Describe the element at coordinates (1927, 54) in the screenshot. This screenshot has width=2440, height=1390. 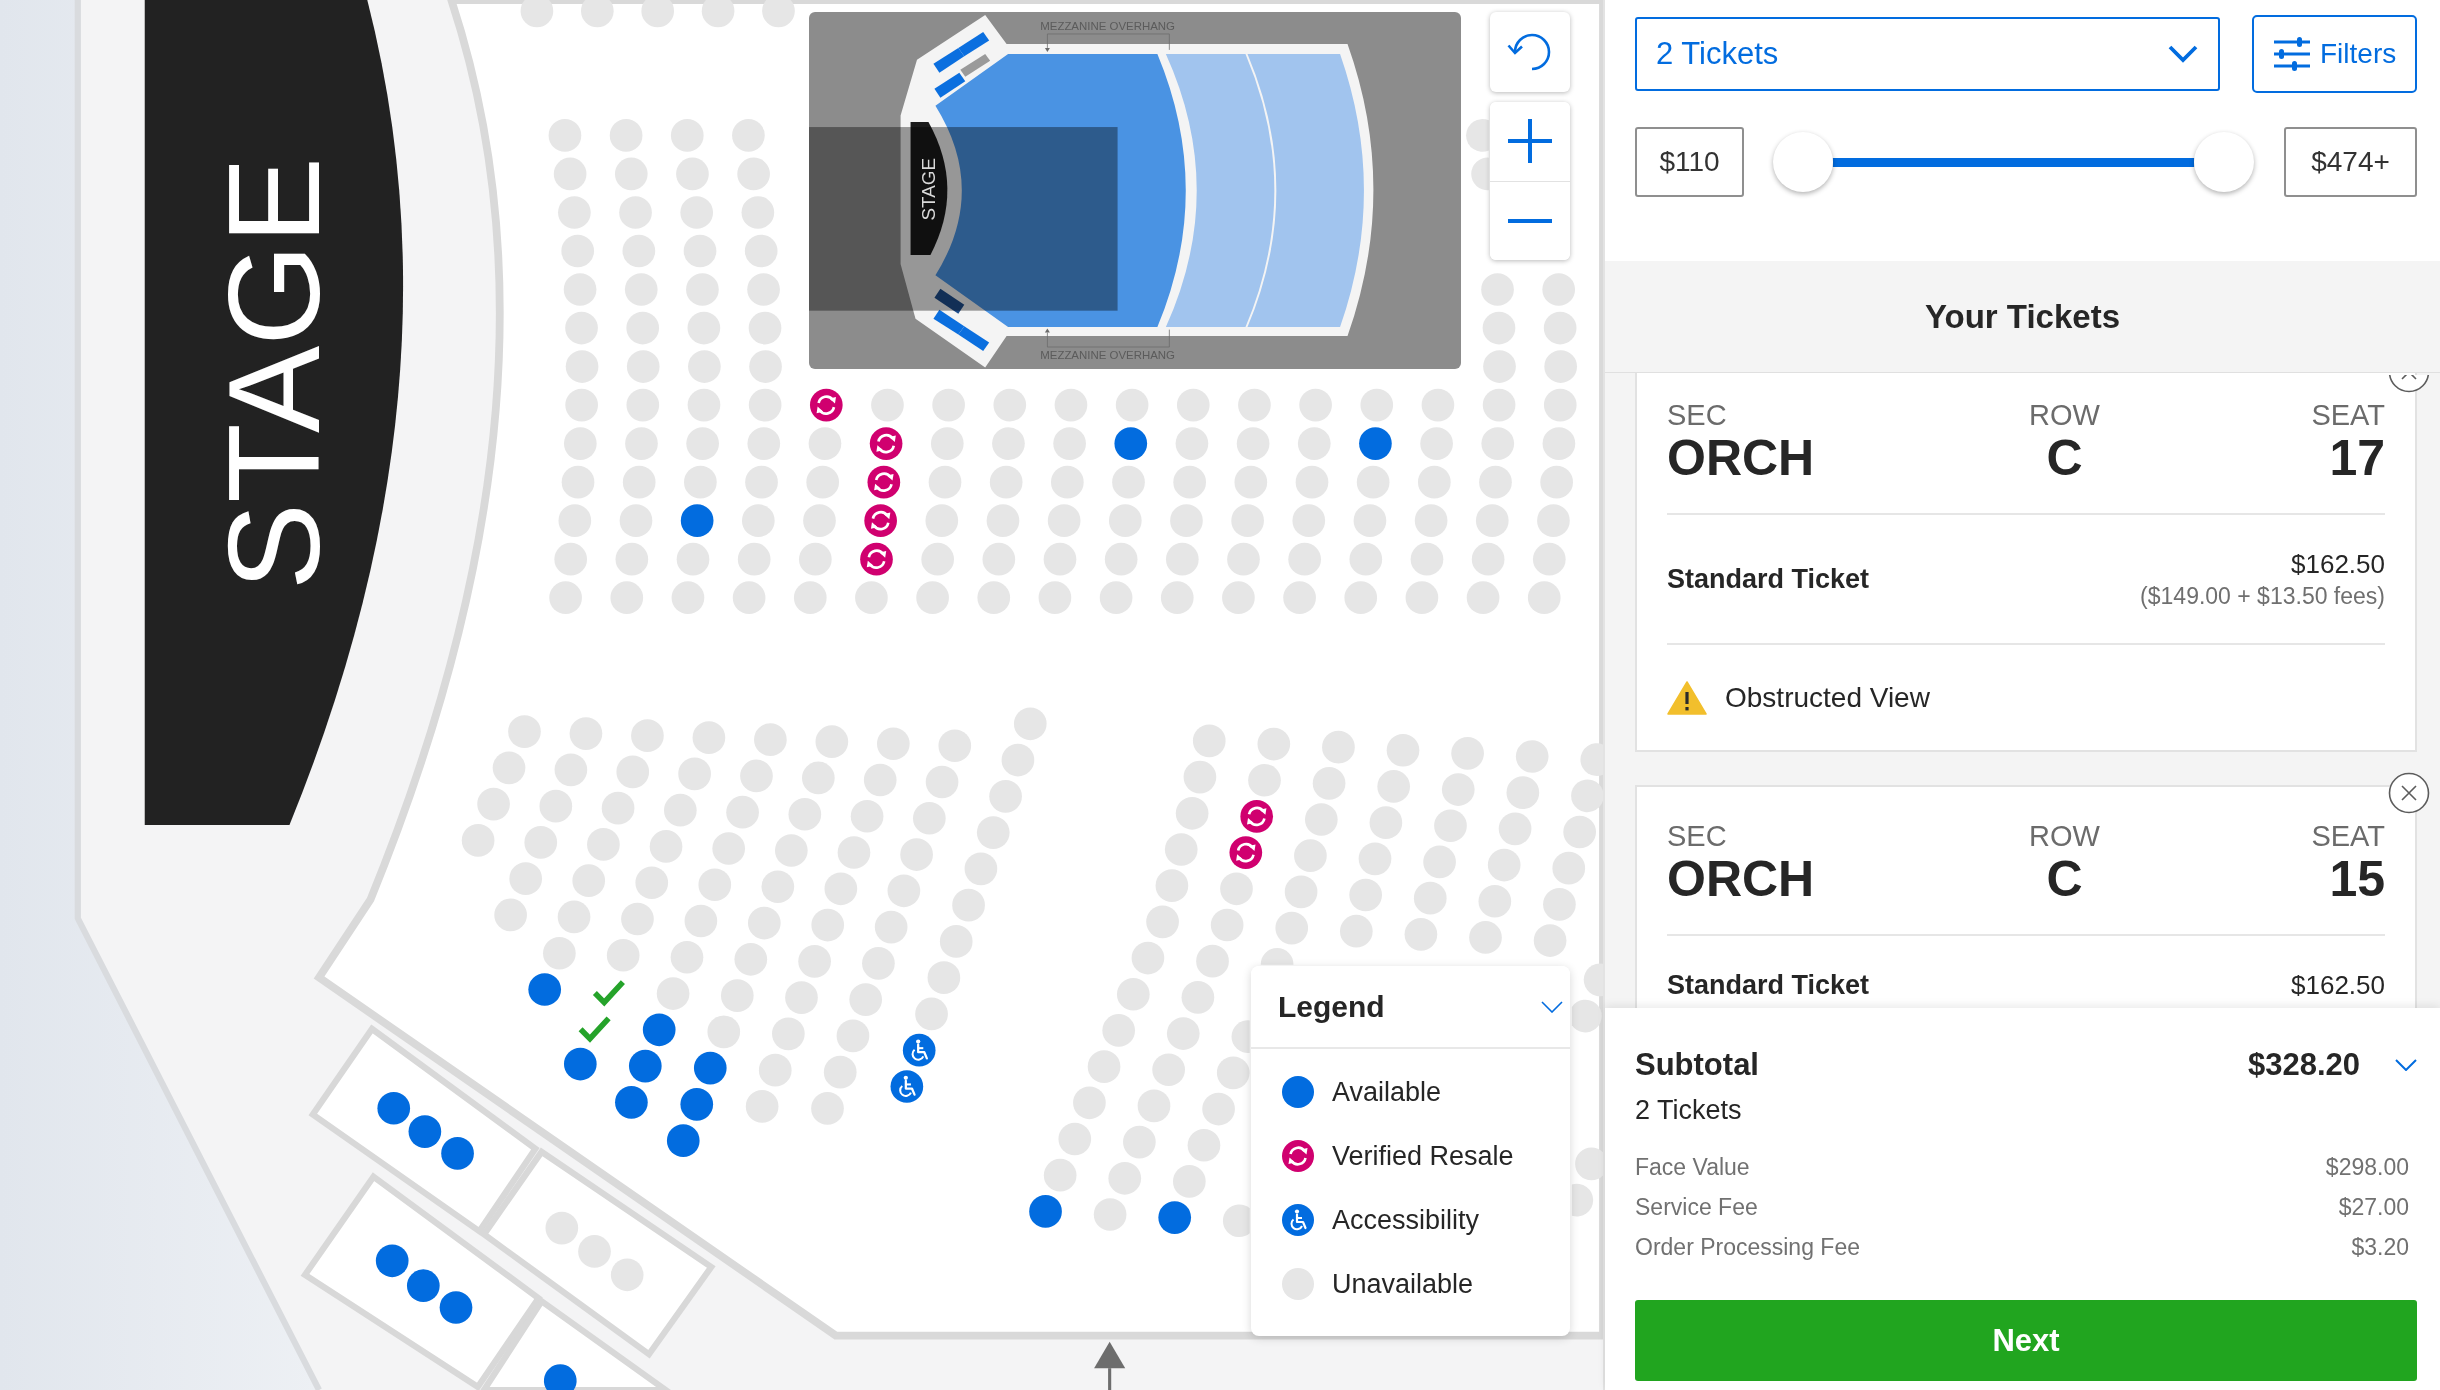
I see `quantity-dropdown: 2 Tickets` at that location.